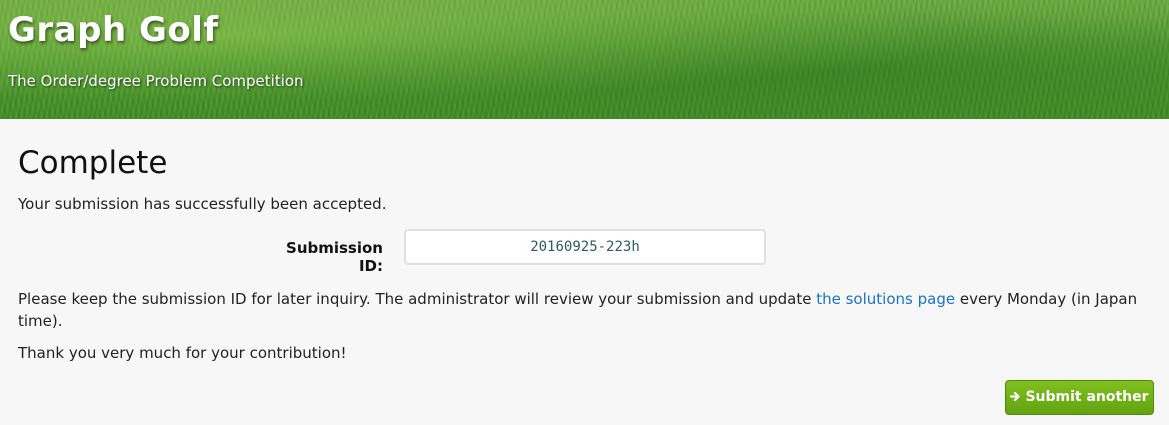  Describe the element at coordinates (585, 247) in the screenshot. I see `submission-id-field: 20160925-223h` at that location.